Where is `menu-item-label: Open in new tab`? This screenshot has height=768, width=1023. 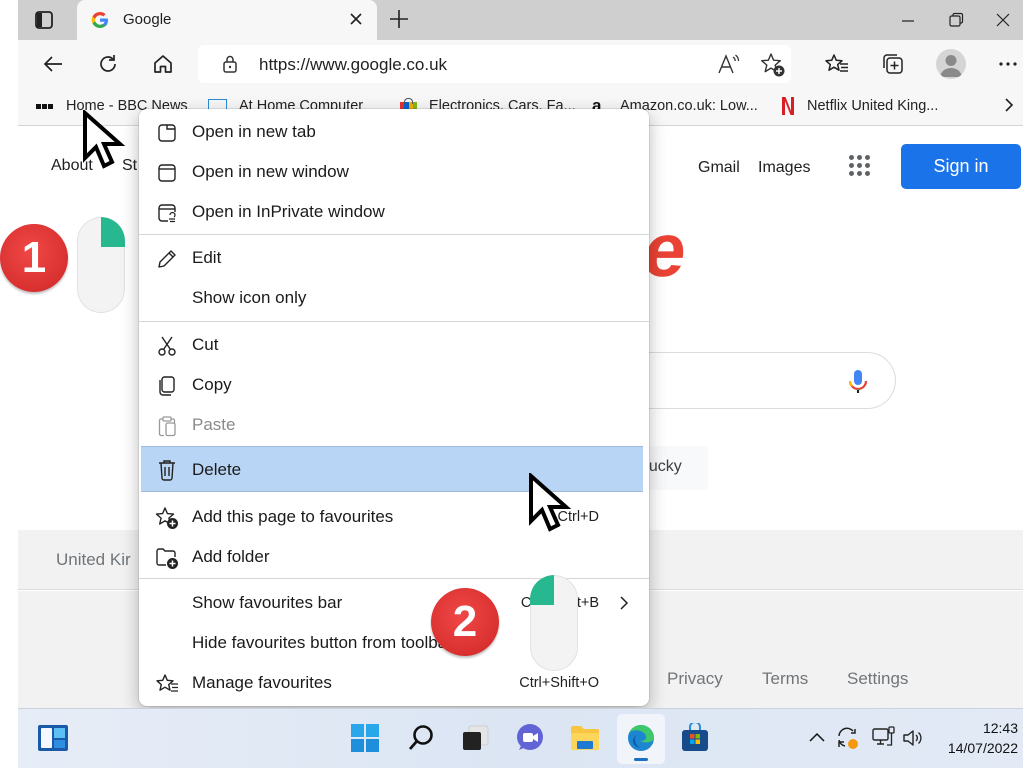 menu-item-label: Open in new tab is located at coordinates (254, 131).